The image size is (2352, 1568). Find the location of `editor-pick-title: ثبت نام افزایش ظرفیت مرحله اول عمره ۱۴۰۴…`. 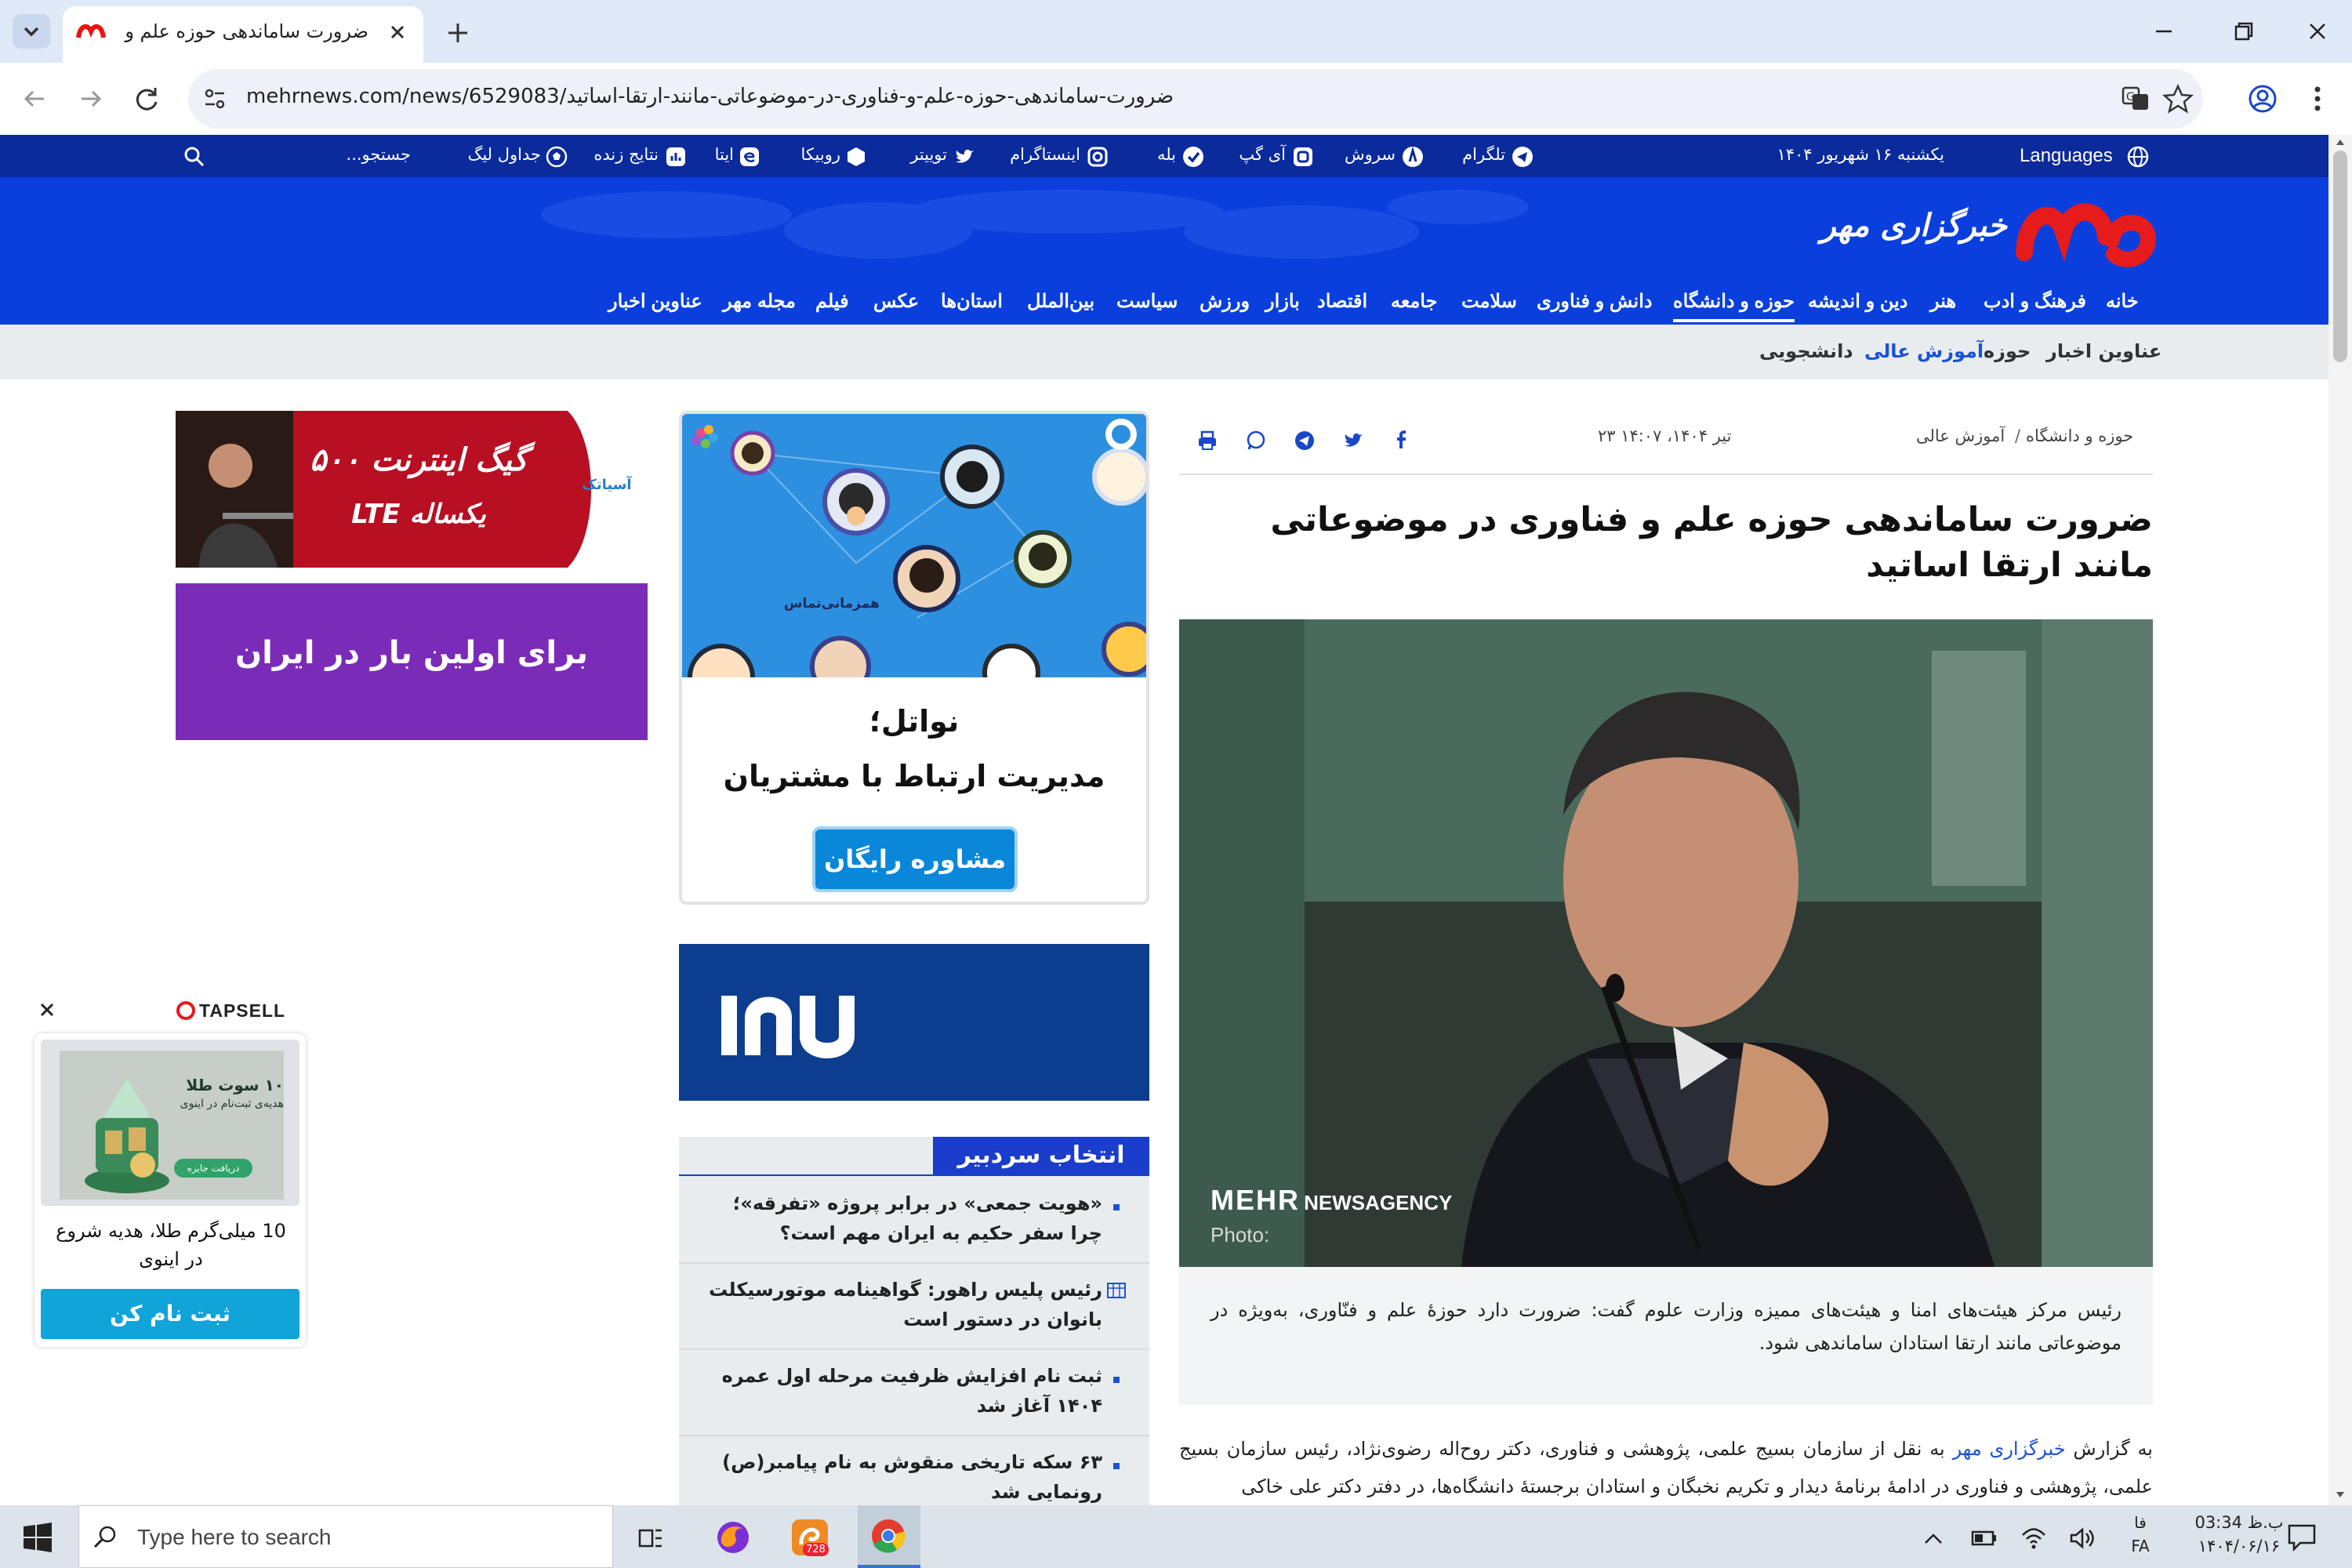

editor-pick-title: ثبت نام افزایش ظرفیت مرحله اول عمره ۱۴۰۴… is located at coordinates (912, 1391).